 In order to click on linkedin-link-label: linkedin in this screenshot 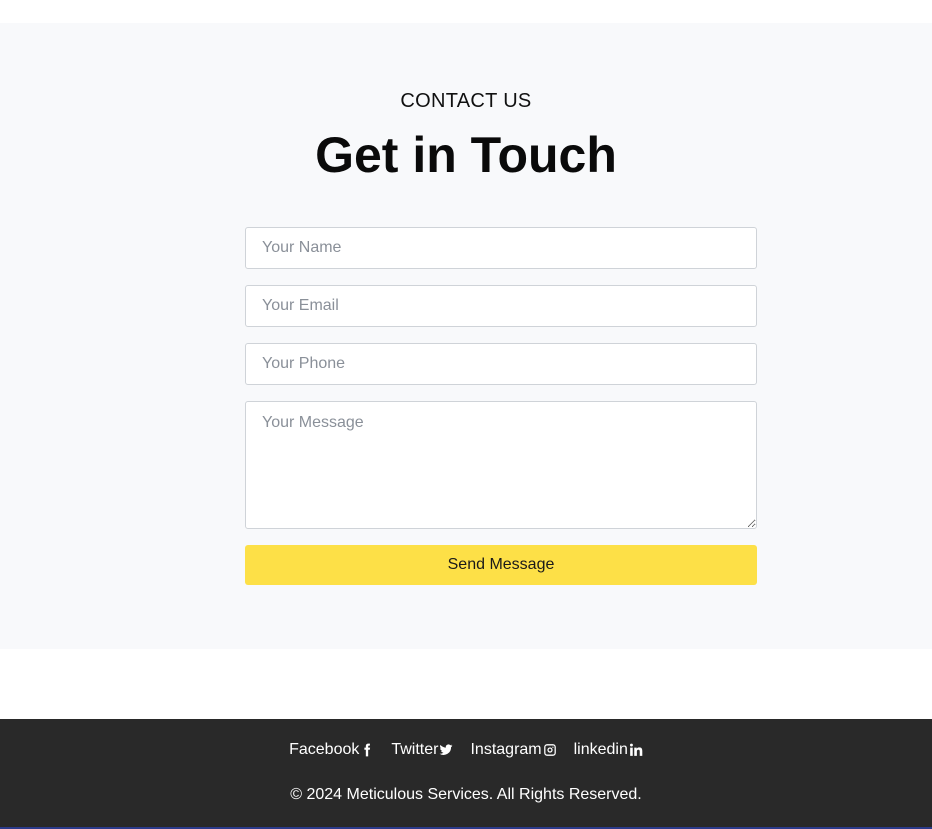, I will do `click(600, 749)`.